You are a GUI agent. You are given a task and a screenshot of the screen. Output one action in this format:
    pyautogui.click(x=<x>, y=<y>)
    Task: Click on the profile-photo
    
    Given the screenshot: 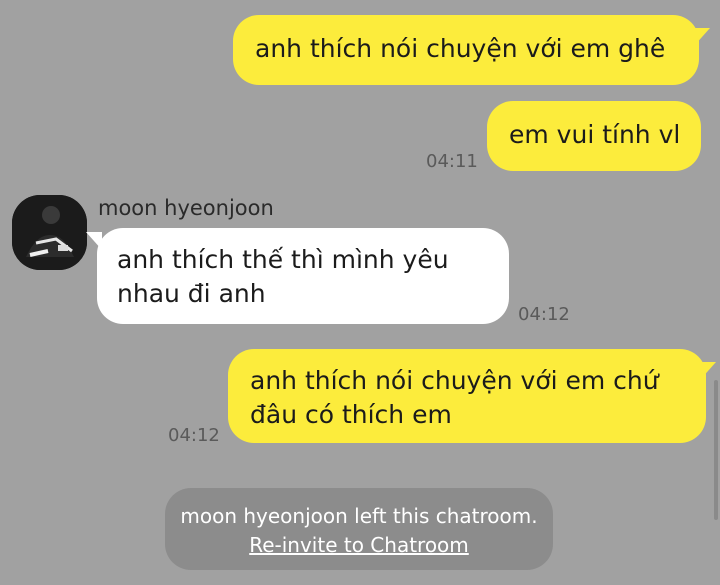 What is the action you would take?
    pyautogui.click(x=49, y=232)
    